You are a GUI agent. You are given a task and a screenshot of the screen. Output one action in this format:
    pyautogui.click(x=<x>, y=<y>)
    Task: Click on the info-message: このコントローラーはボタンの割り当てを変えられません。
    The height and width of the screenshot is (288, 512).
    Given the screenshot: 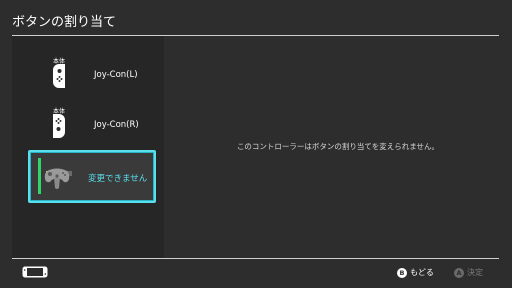 What is the action you would take?
    pyautogui.click(x=338, y=146)
    